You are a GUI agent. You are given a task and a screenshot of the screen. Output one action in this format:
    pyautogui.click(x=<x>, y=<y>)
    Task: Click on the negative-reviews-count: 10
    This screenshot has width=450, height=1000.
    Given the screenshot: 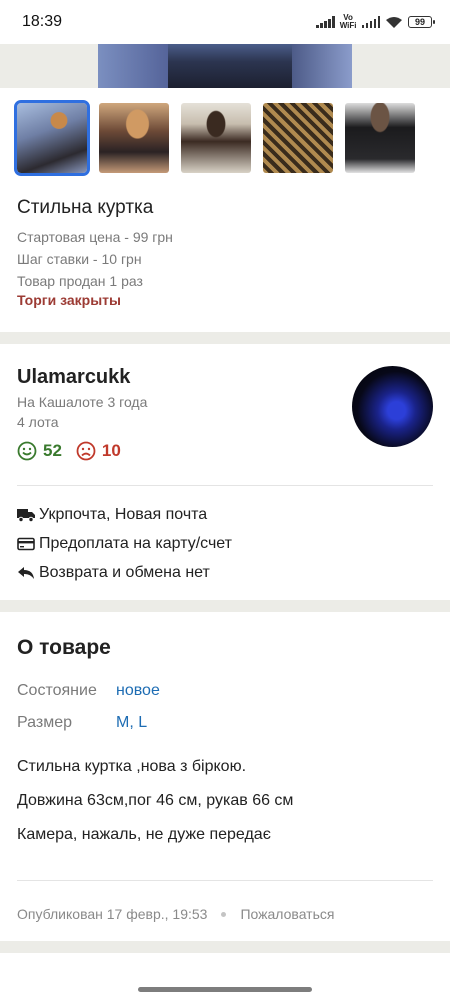 What is the action you would take?
    pyautogui.click(x=111, y=450)
    